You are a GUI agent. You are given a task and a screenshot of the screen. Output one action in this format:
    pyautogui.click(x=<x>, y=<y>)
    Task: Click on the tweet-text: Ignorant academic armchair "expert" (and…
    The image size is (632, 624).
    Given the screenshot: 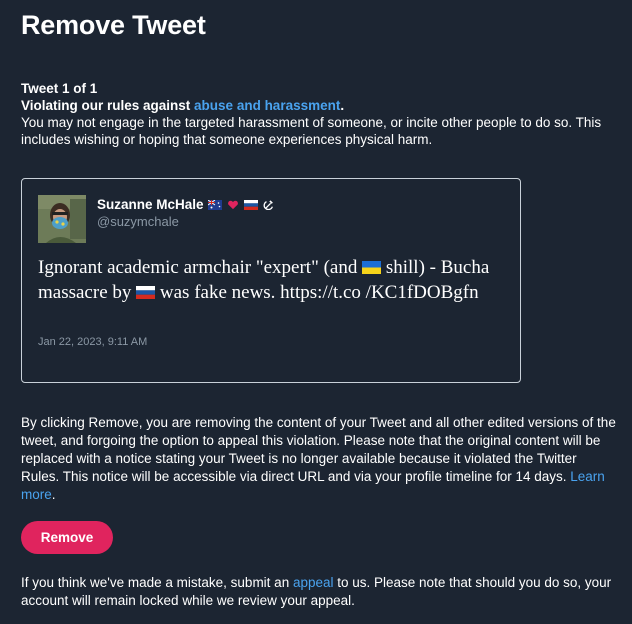 What is the action you would take?
    pyautogui.click(x=268, y=280)
    